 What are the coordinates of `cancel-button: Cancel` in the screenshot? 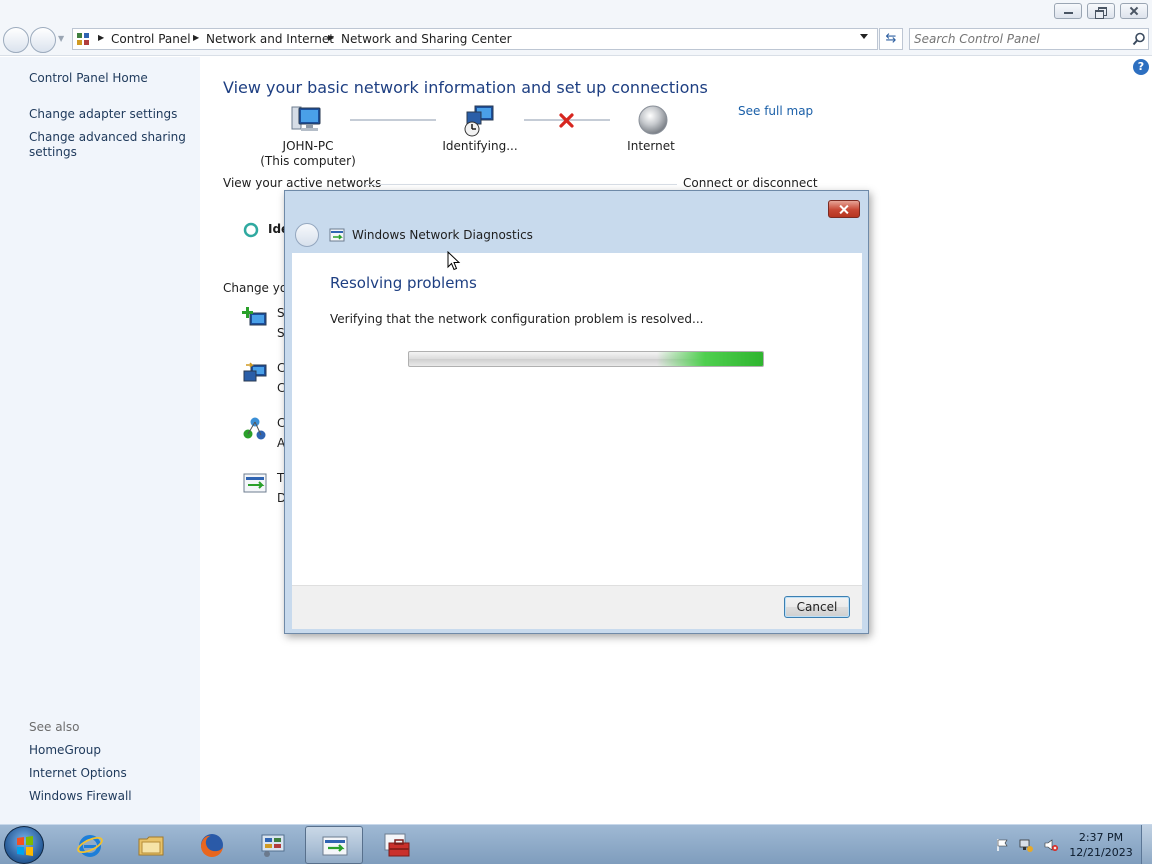 It's located at (817, 607).